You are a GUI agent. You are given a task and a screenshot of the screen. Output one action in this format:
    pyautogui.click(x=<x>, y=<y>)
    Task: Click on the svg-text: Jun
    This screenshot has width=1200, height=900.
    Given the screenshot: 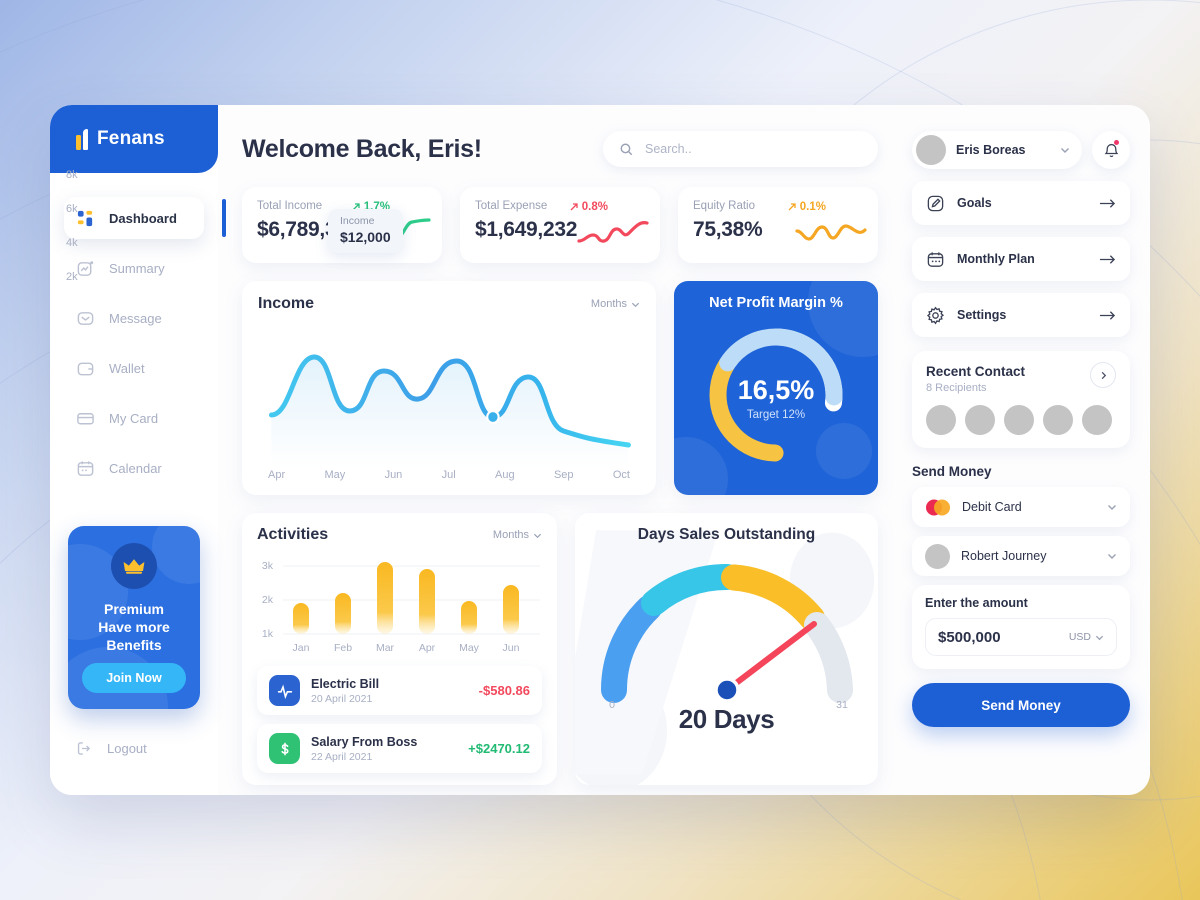 What is the action you would take?
    pyautogui.click(x=511, y=648)
    